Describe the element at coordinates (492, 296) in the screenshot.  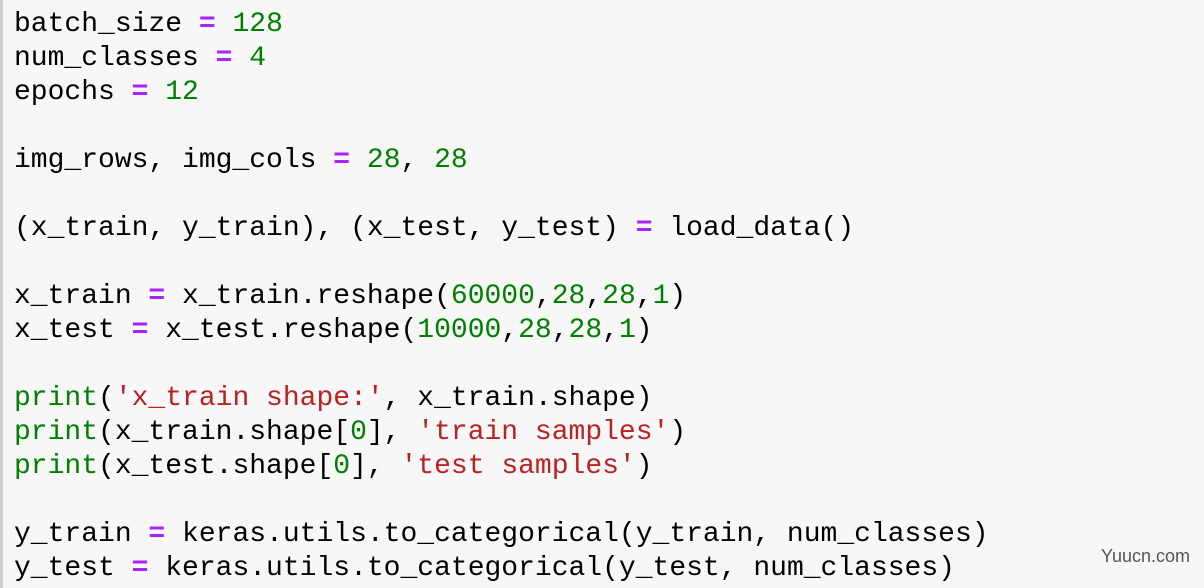
I see `number-literal: 60000` at that location.